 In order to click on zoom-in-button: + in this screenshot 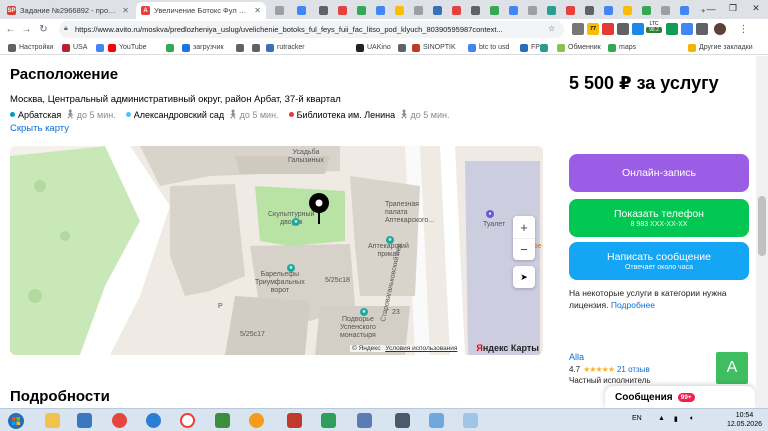, I will do `click(524, 227)`.